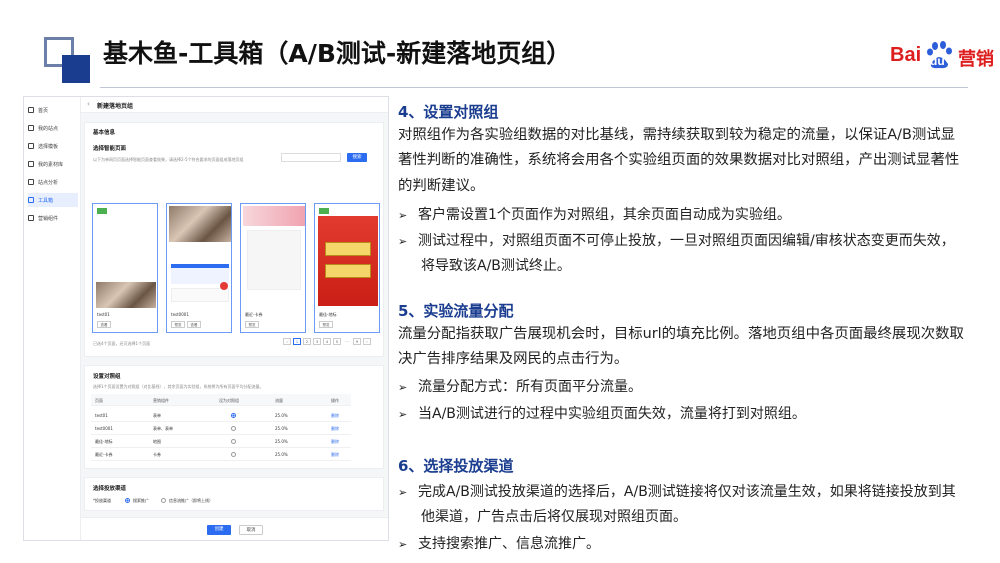  I want to click on title-decoration-fill, so click(76, 69).